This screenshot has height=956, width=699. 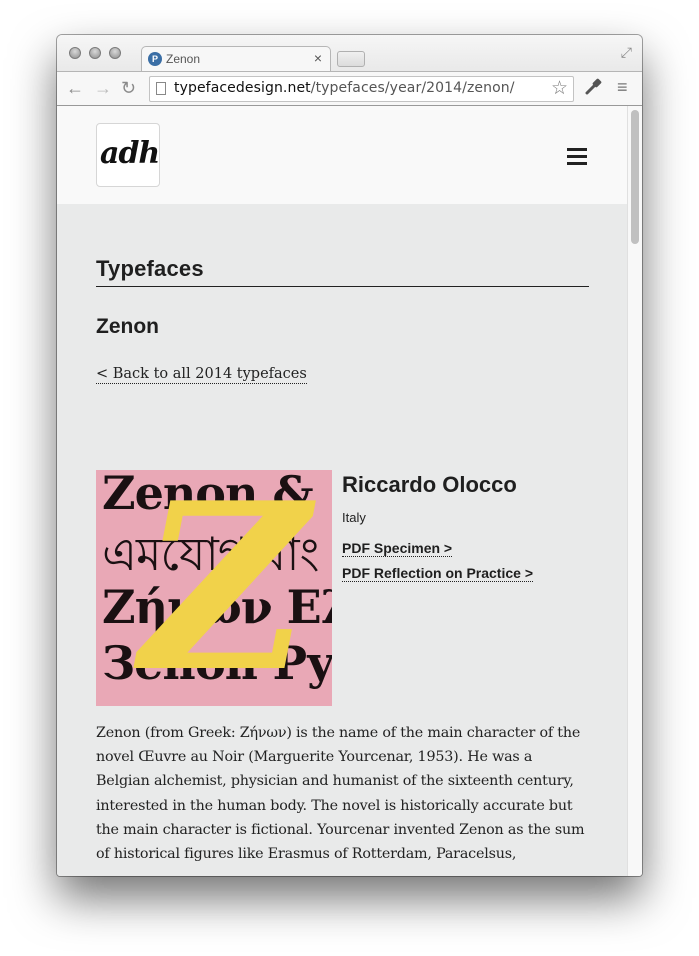 What do you see at coordinates (201, 375) in the screenshot?
I see `back-to-typefaces-link: < Back to all 2014 typefaces` at bounding box center [201, 375].